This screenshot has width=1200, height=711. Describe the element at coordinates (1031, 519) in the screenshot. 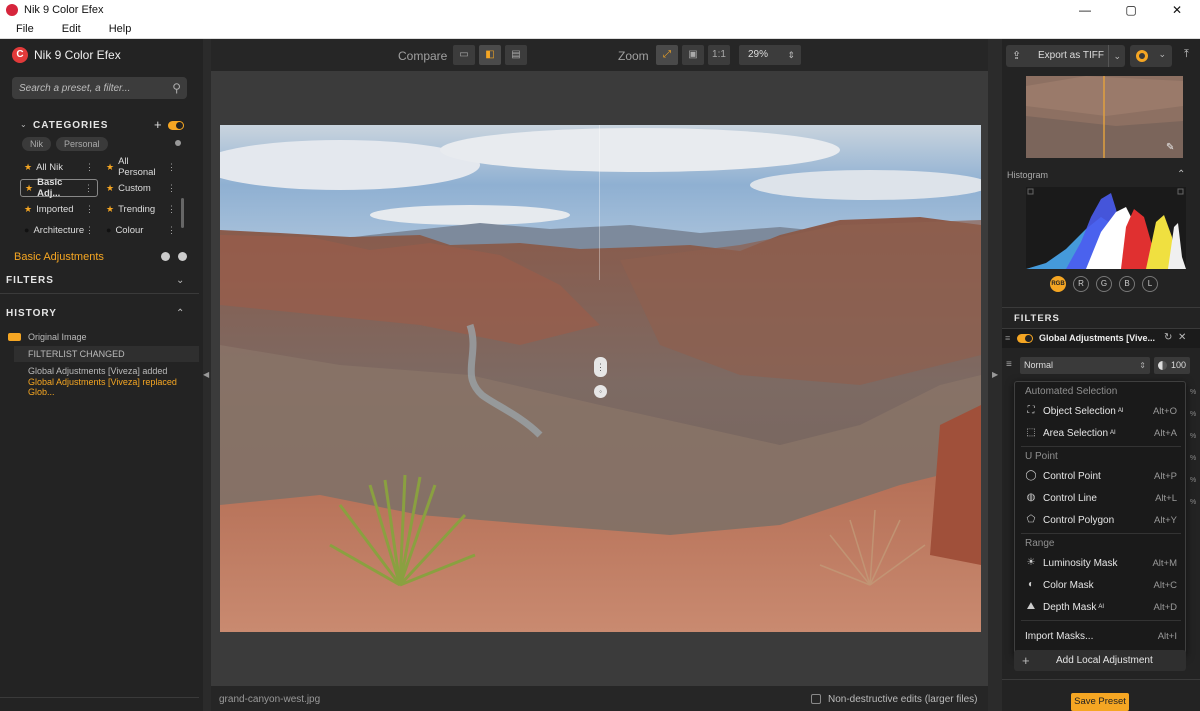

I see `control-polygon-icon: ⬠` at that location.